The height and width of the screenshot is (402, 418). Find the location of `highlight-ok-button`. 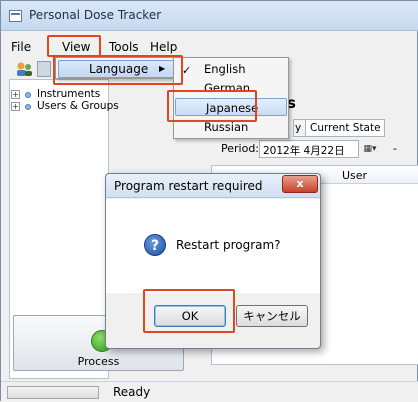

highlight-ok-button is located at coordinates (189, 311).